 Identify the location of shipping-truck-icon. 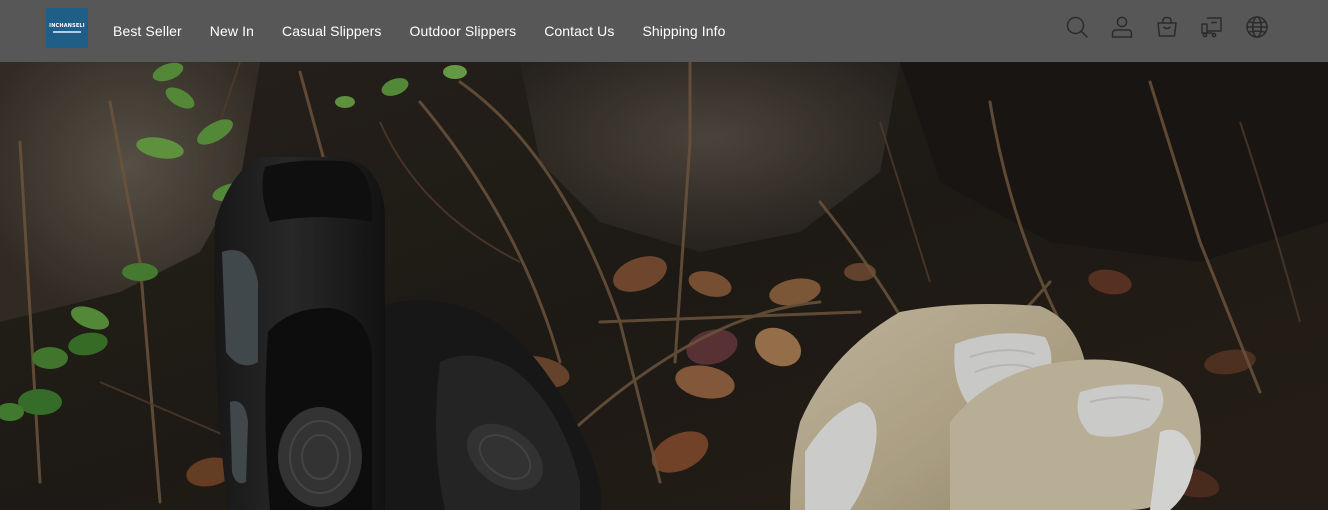
(1211, 27).